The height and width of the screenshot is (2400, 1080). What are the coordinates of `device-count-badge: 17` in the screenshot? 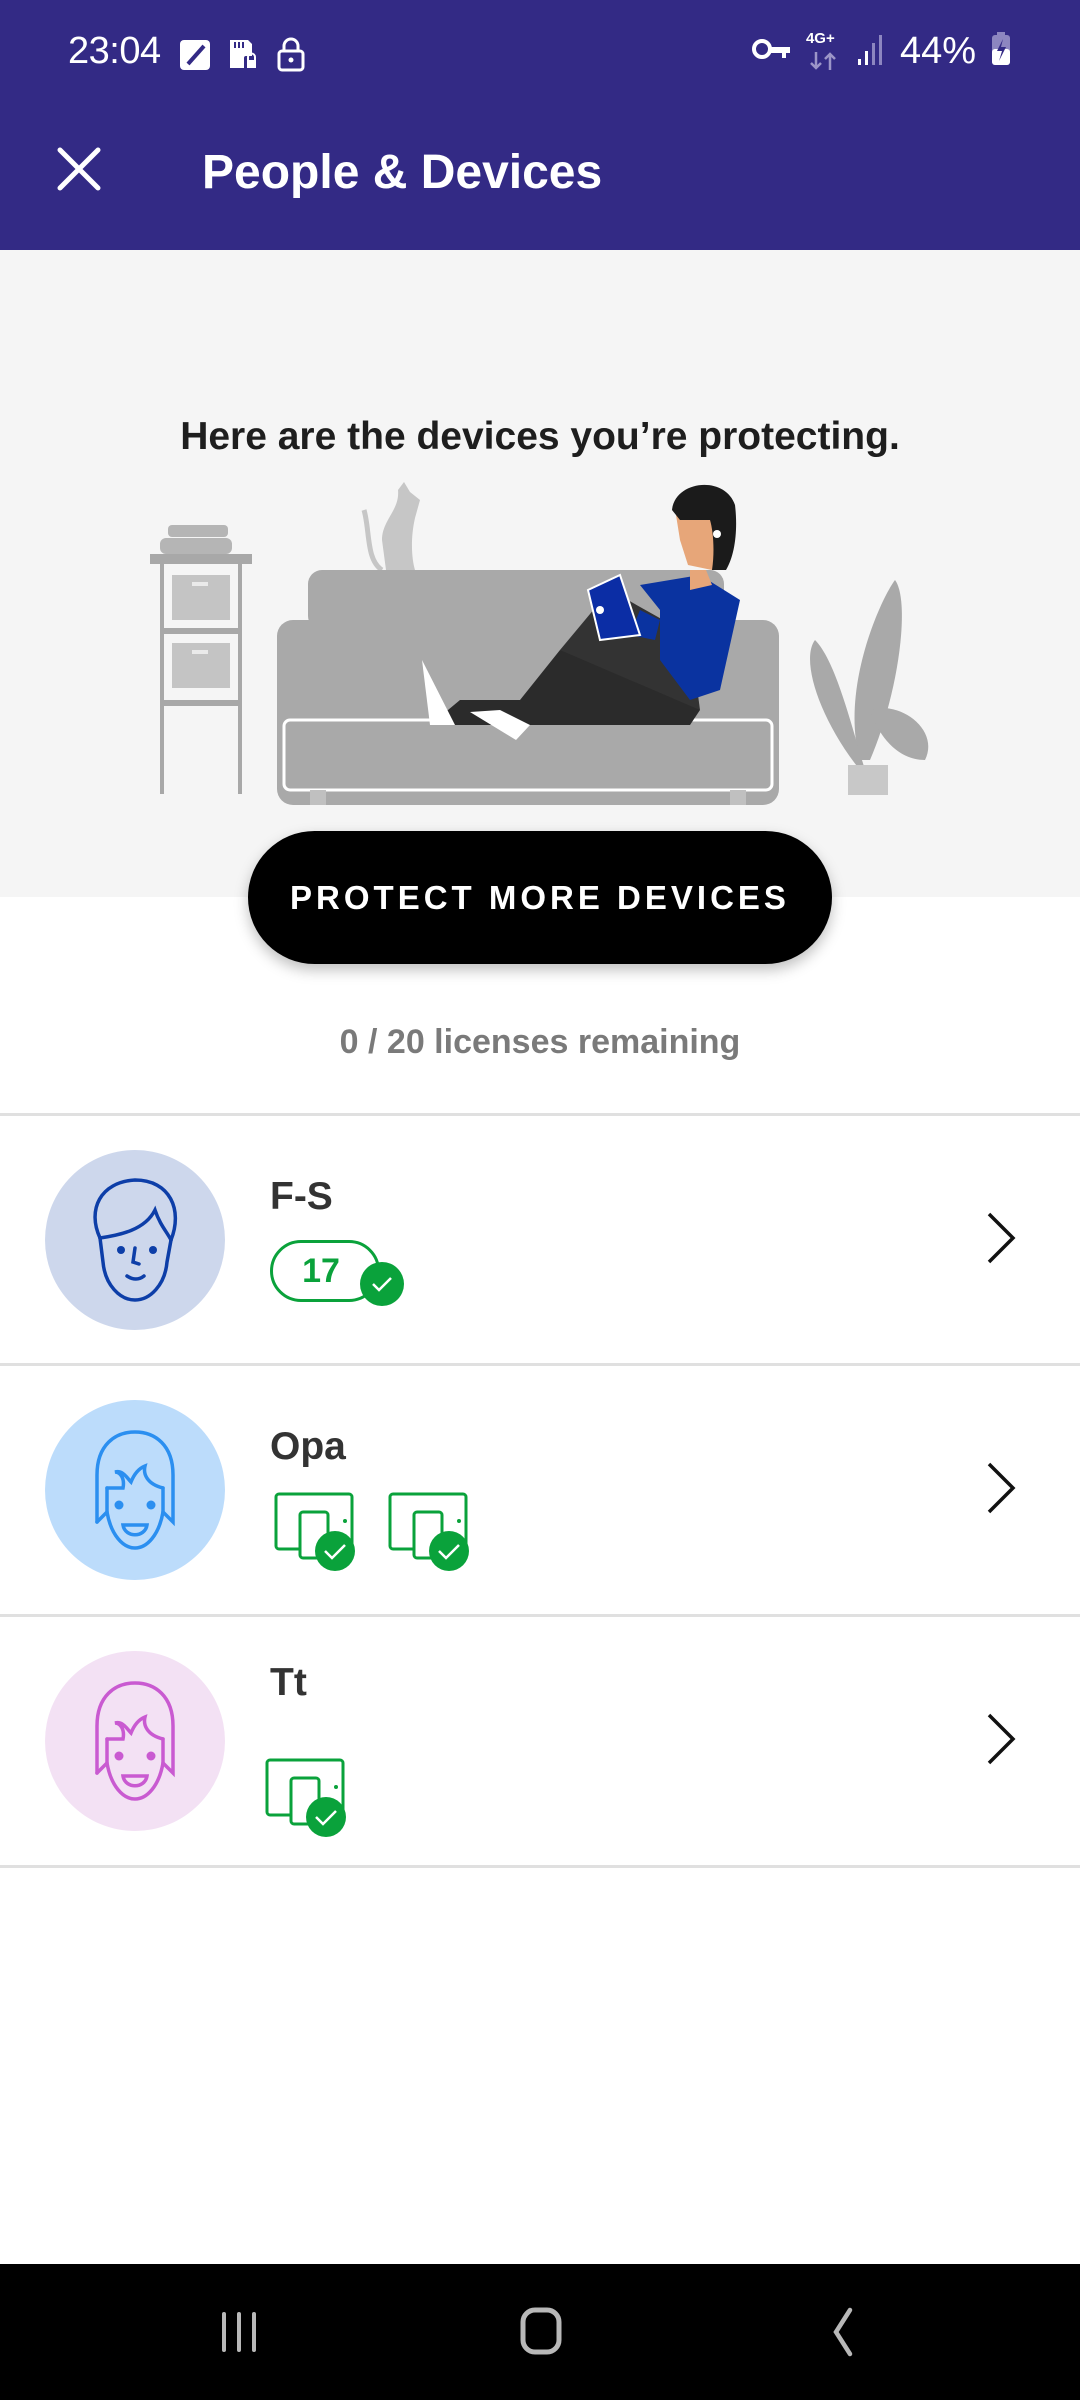 It's located at (336, 1270).